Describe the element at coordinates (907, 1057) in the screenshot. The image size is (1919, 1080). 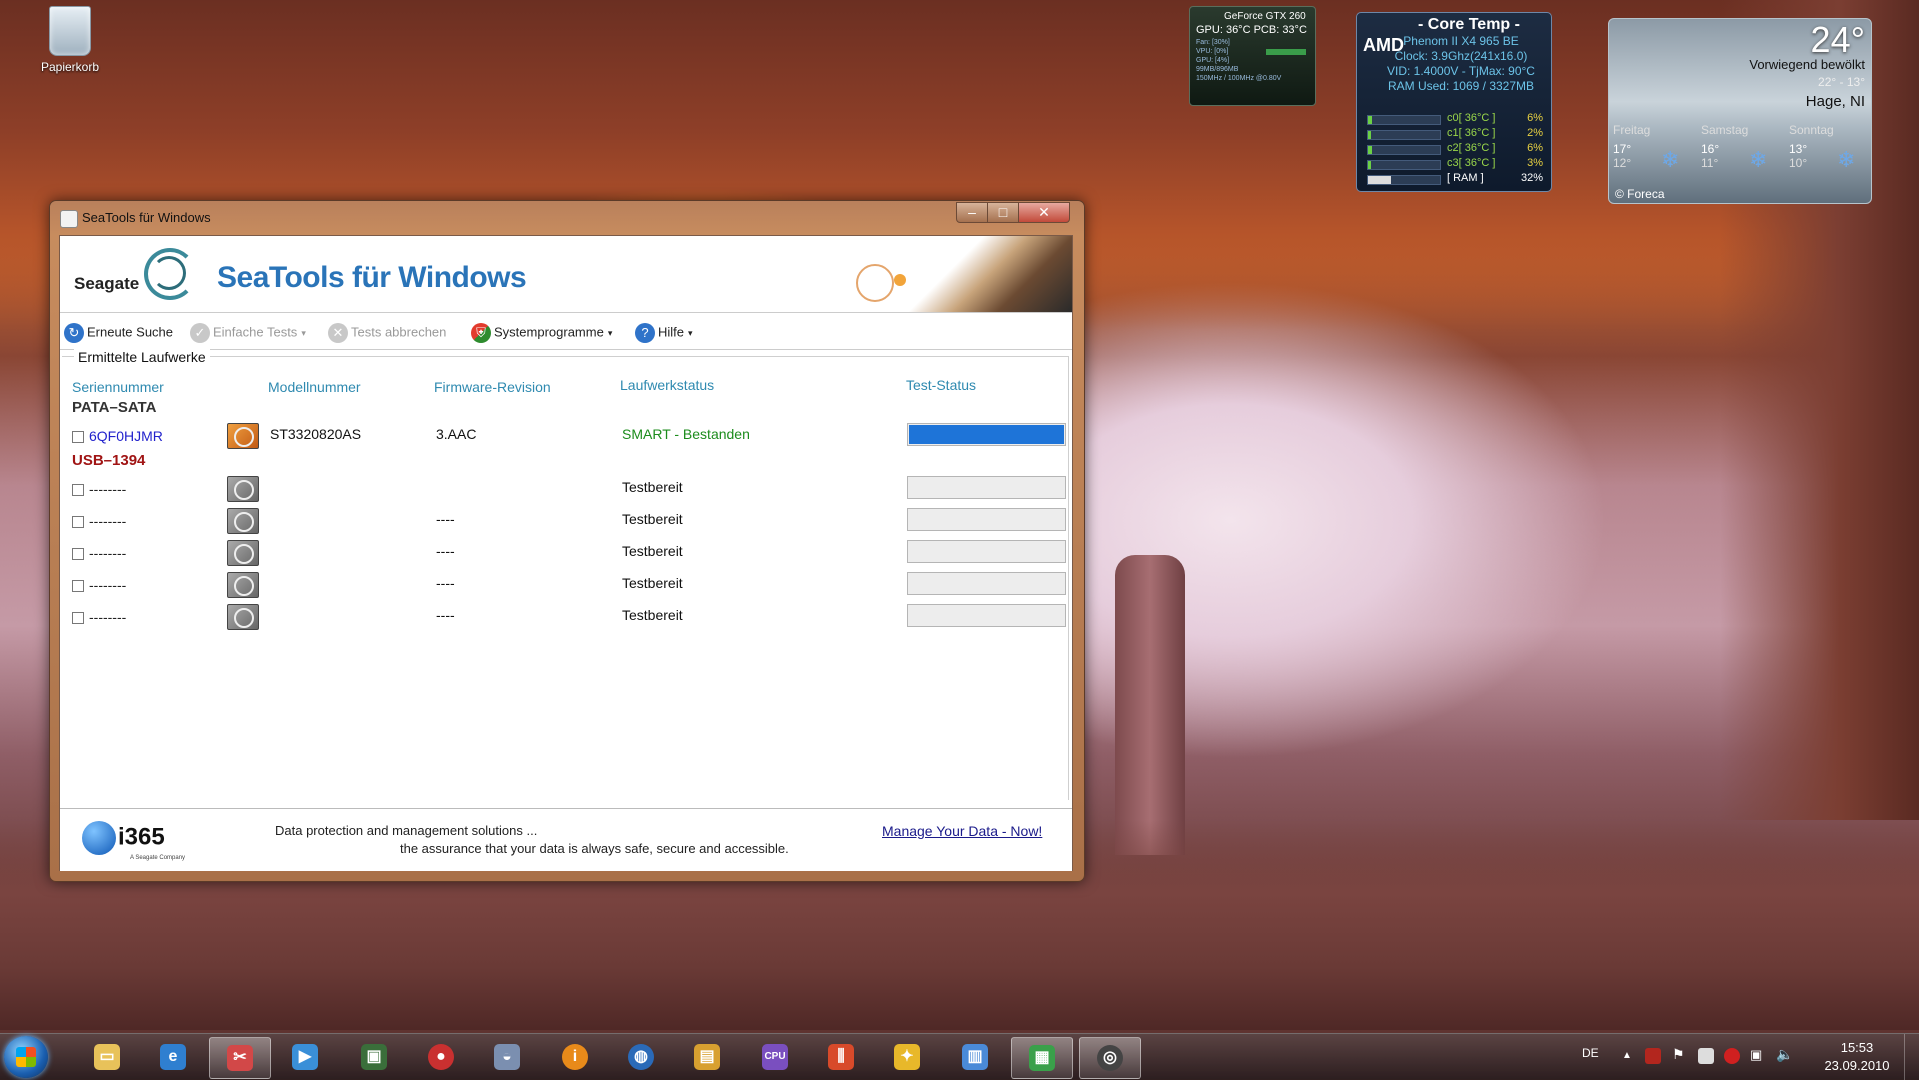
I see `taskbar-app-yellow: ✦` at that location.